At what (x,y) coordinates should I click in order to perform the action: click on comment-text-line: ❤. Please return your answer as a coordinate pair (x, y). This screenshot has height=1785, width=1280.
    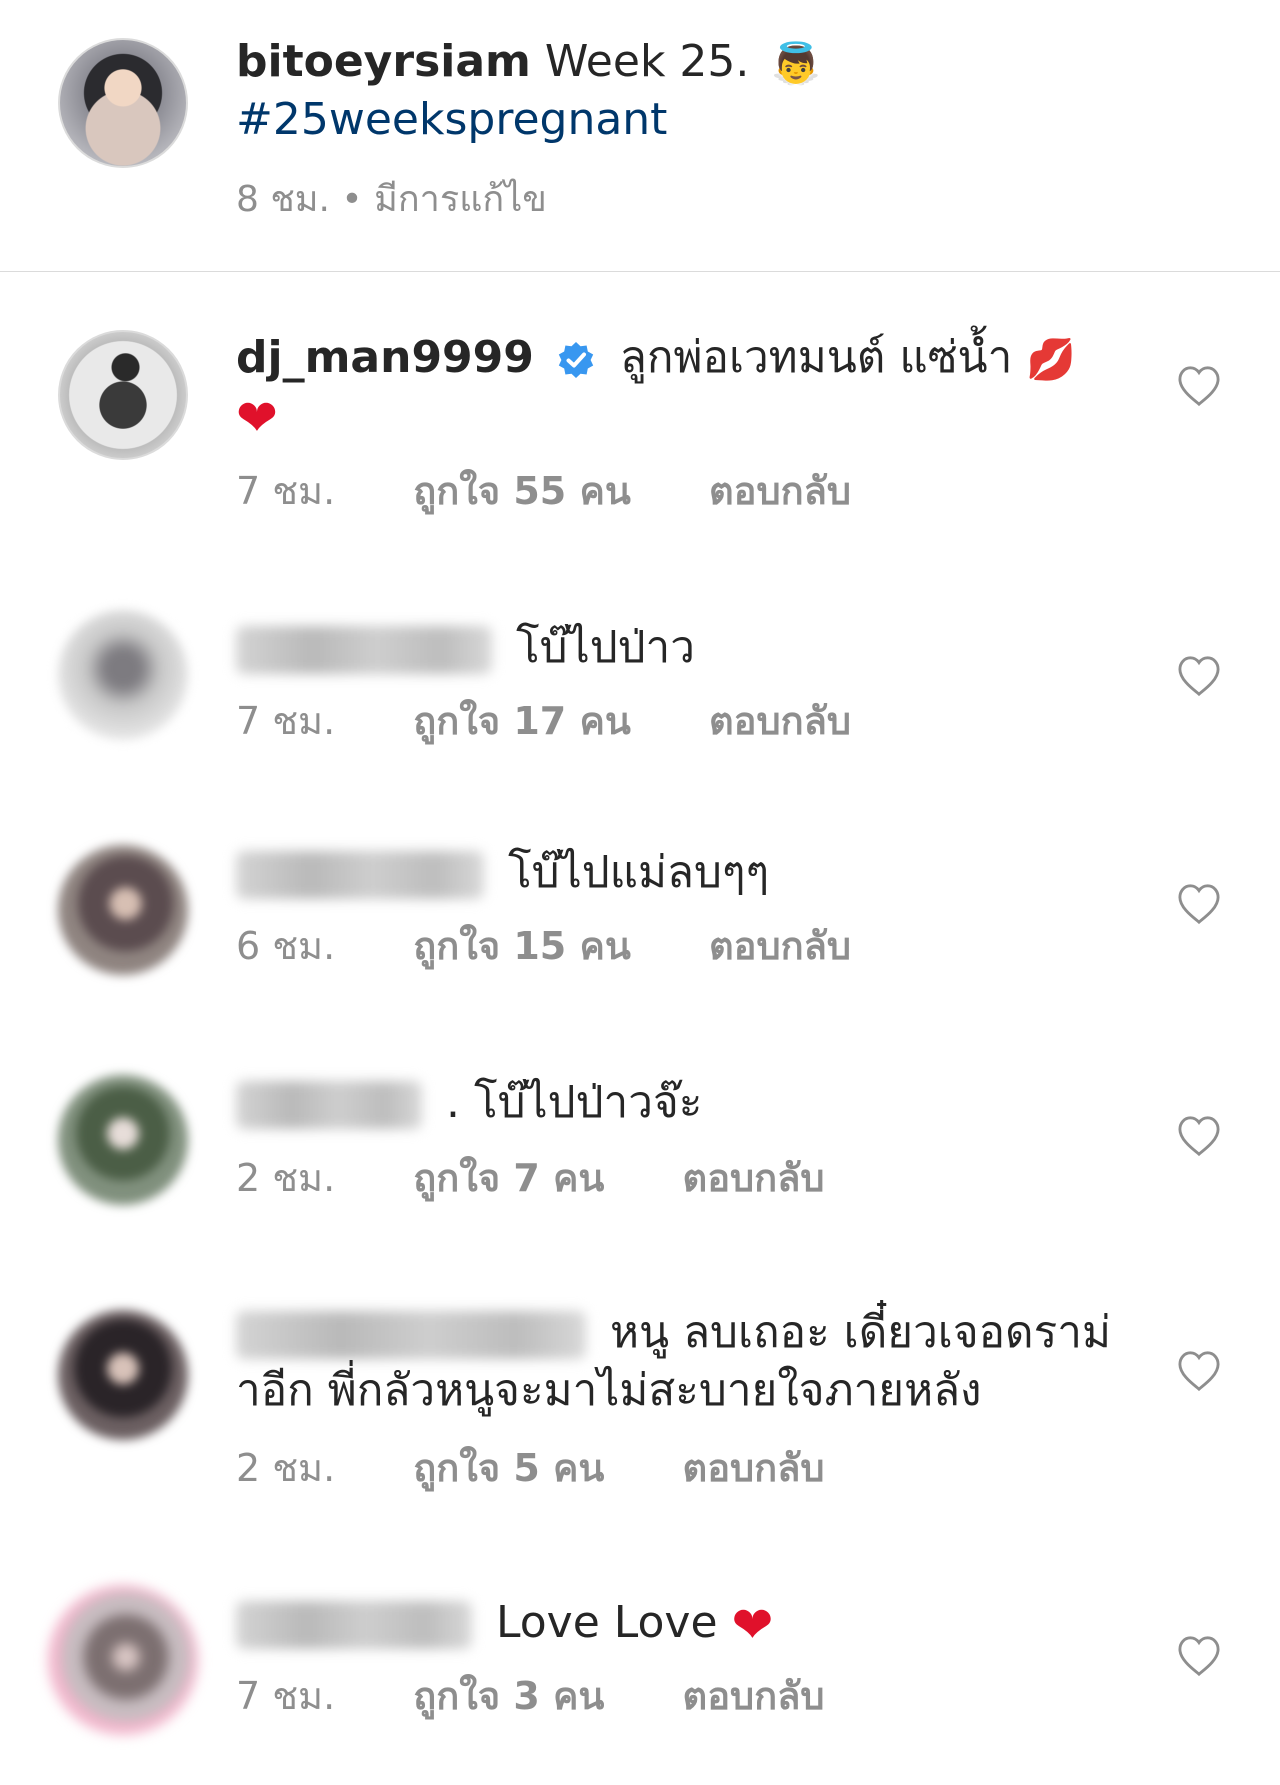
    Looking at the image, I should click on (257, 416).